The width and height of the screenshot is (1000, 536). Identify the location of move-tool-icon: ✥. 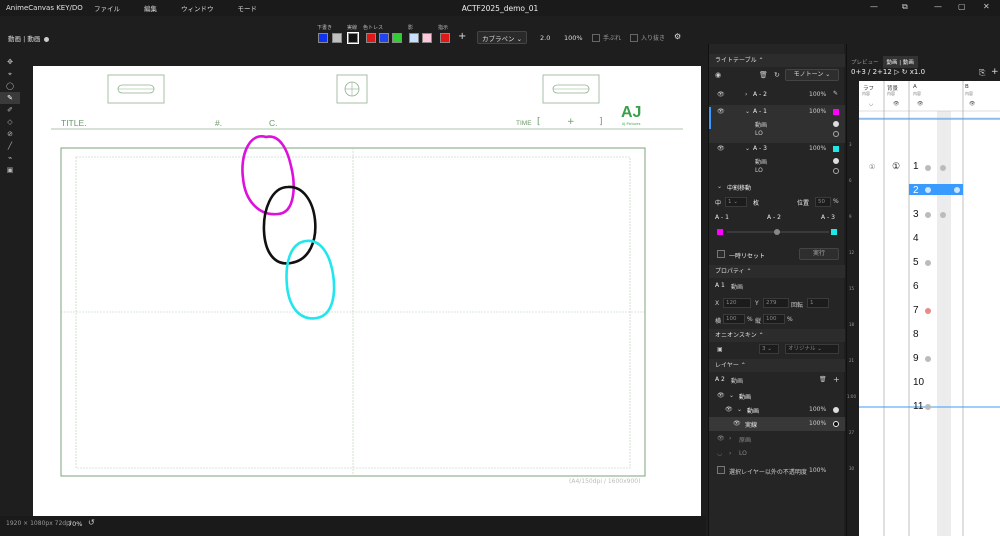
(10, 62).